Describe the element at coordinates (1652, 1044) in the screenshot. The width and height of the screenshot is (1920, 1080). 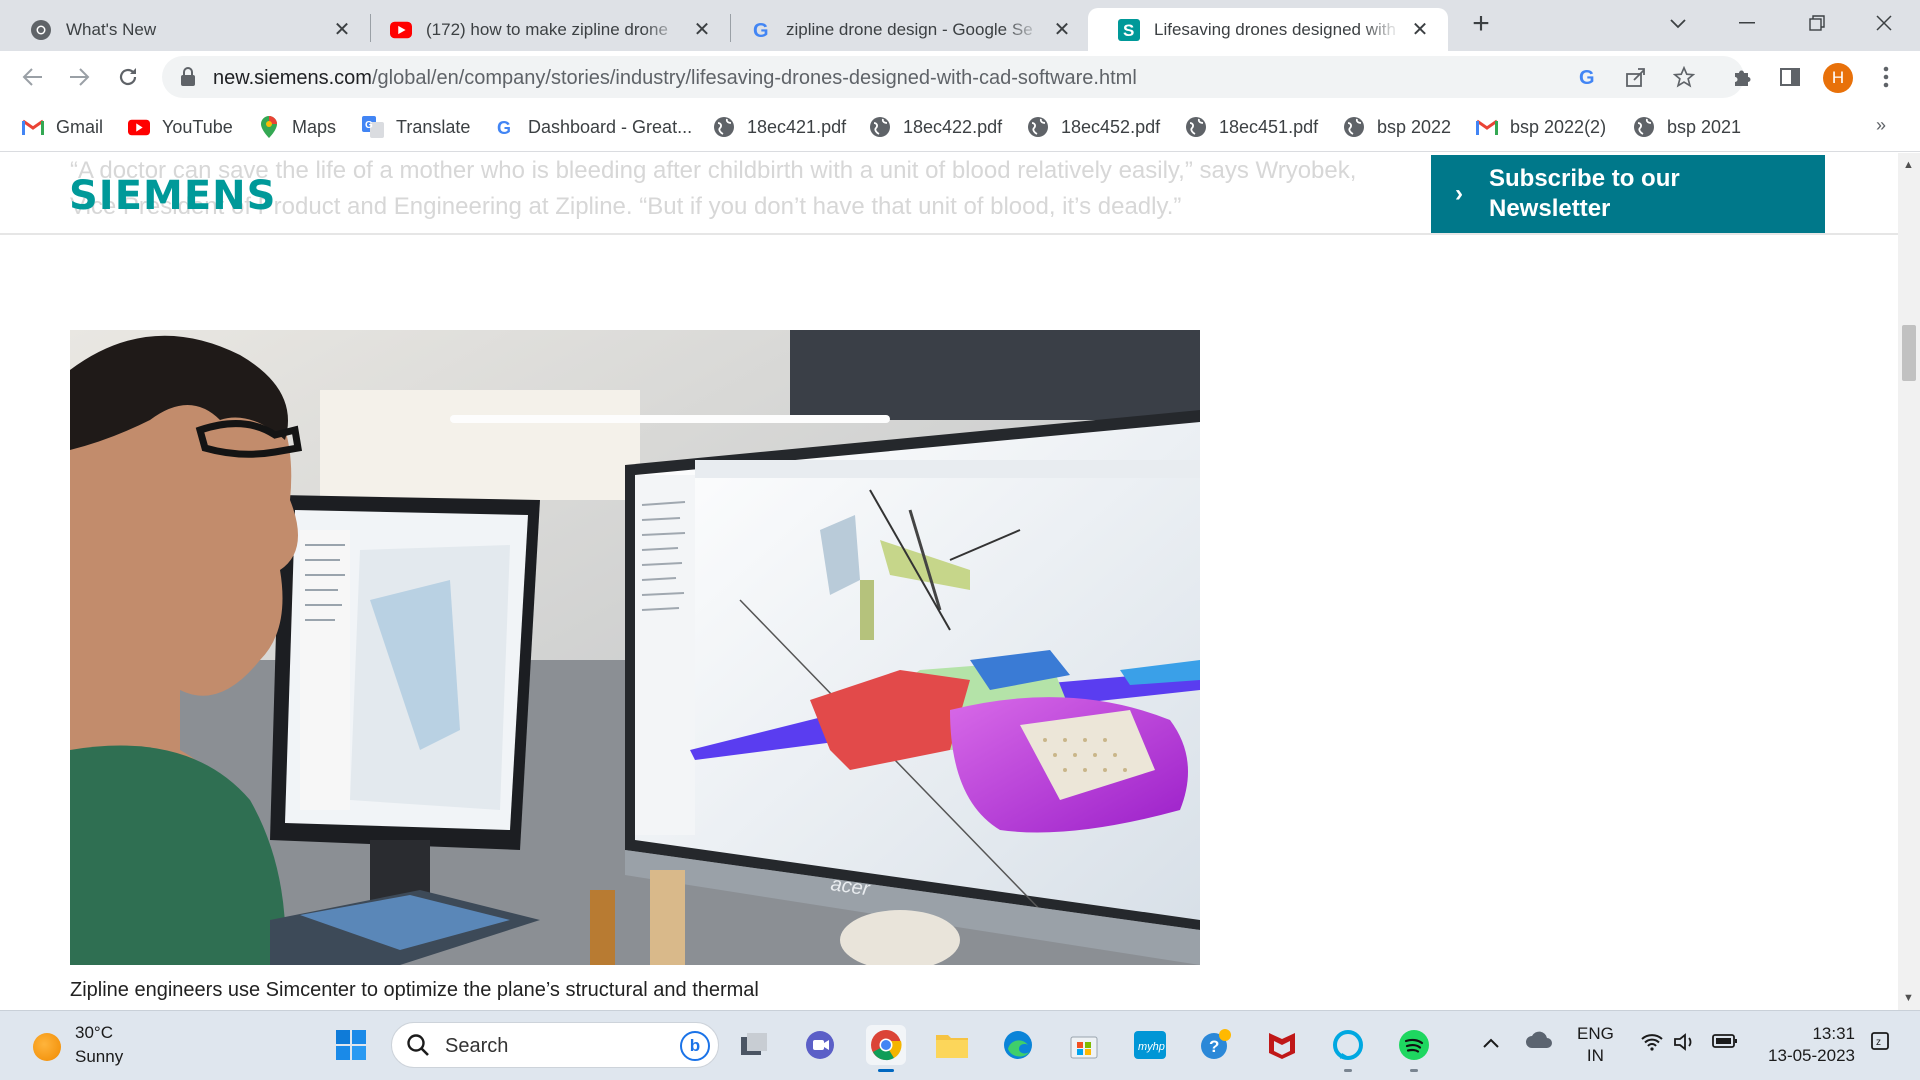
I see `wifi-icon` at that location.